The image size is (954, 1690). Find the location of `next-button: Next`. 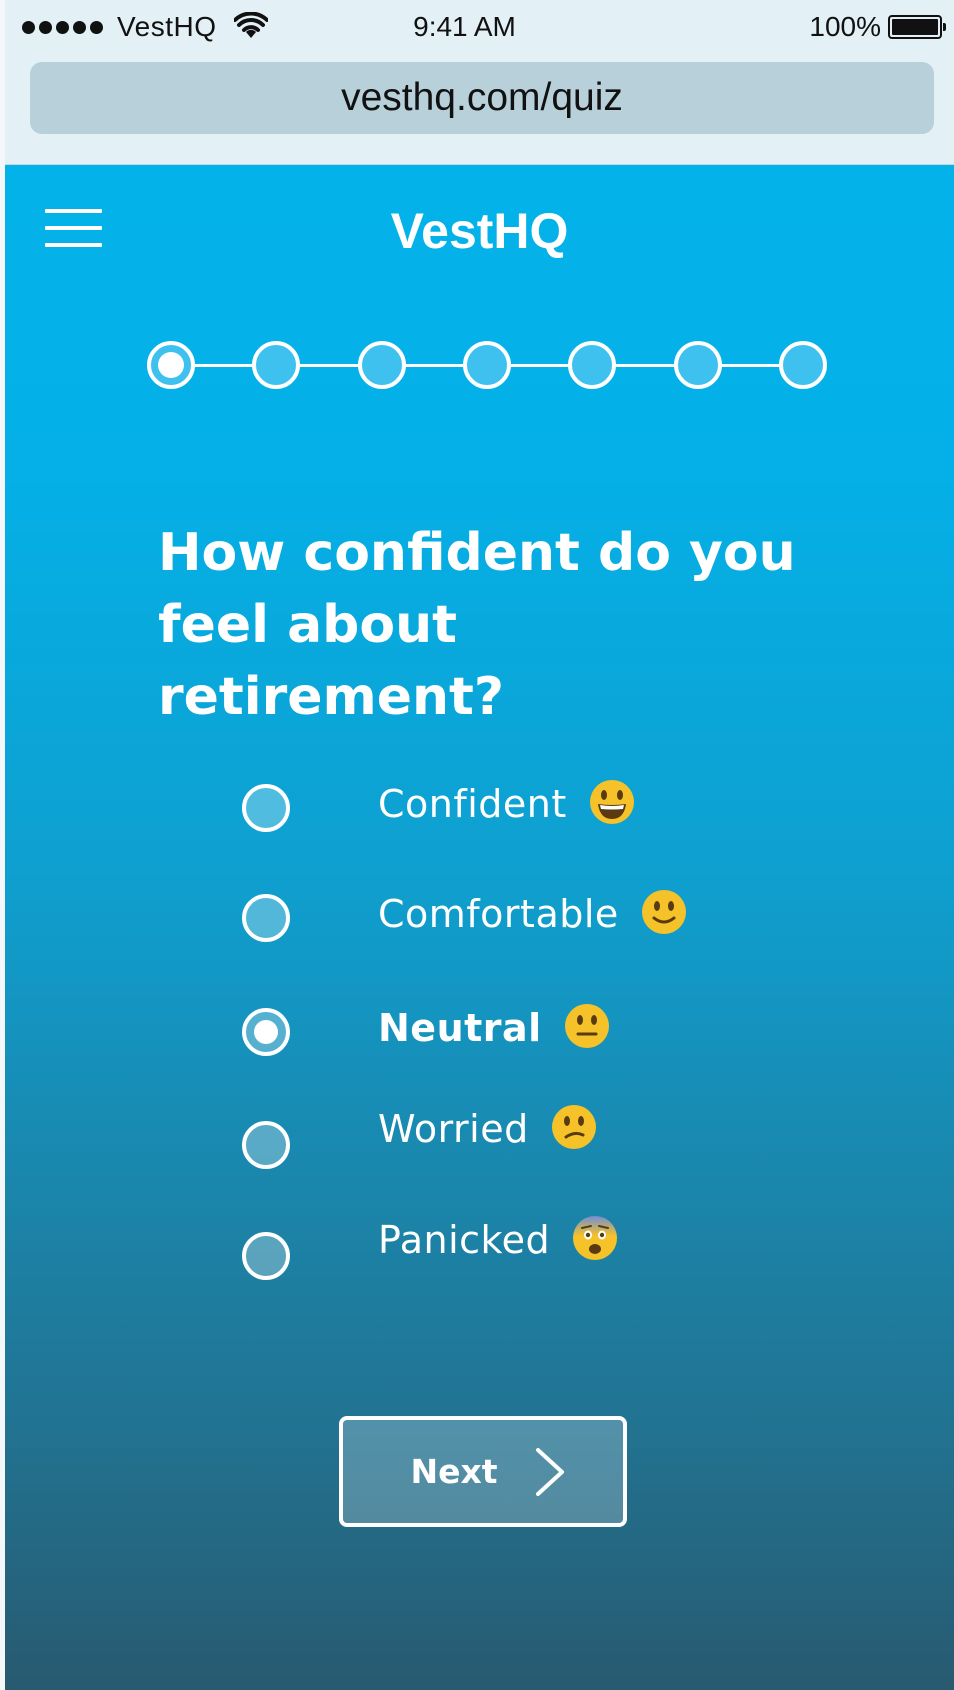

next-button: Next is located at coordinates (483, 1471).